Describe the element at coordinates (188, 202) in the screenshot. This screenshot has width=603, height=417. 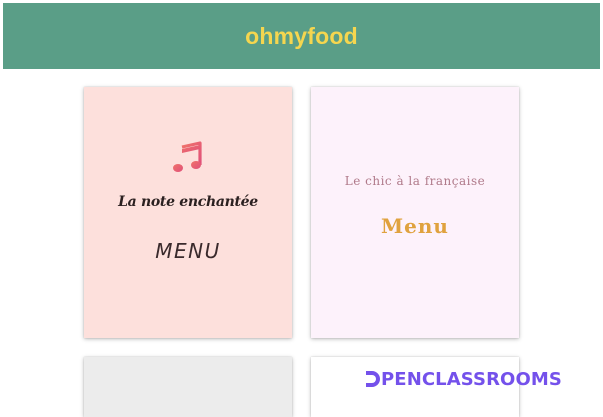
I see `restaurant-name: La note enchantée` at that location.